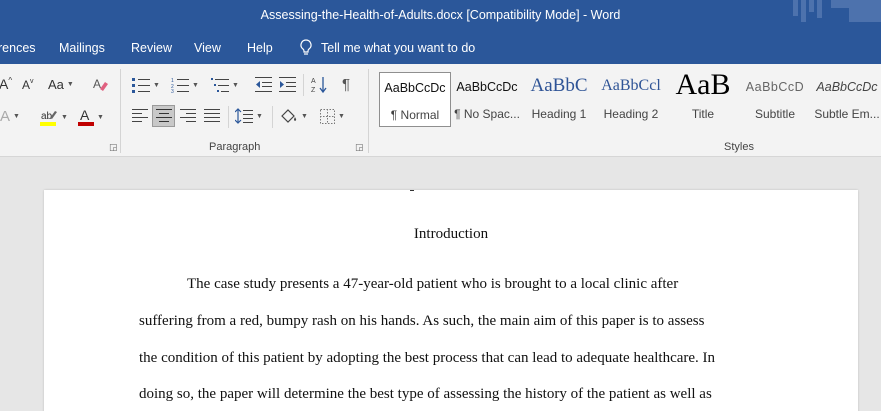 This screenshot has height=411, width=881. What do you see at coordinates (775, 99) in the screenshot?
I see `style-subtitle: AaBbCcD Subtitle` at bounding box center [775, 99].